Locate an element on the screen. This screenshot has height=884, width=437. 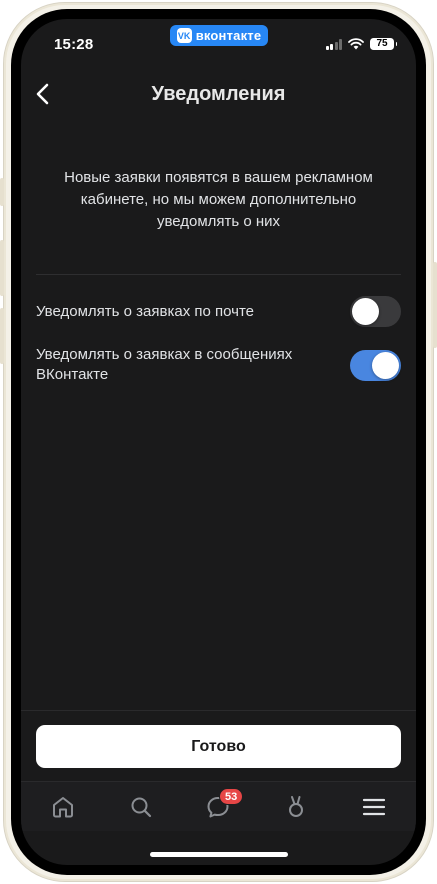
tab-clips is located at coordinates (296, 807).